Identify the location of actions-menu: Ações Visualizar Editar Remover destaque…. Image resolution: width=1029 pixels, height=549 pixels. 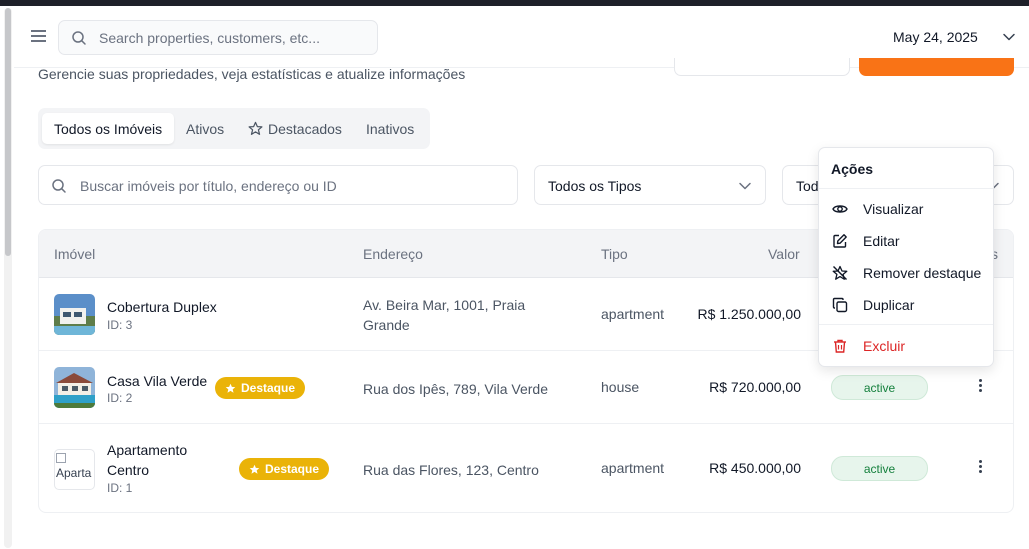
(906, 257).